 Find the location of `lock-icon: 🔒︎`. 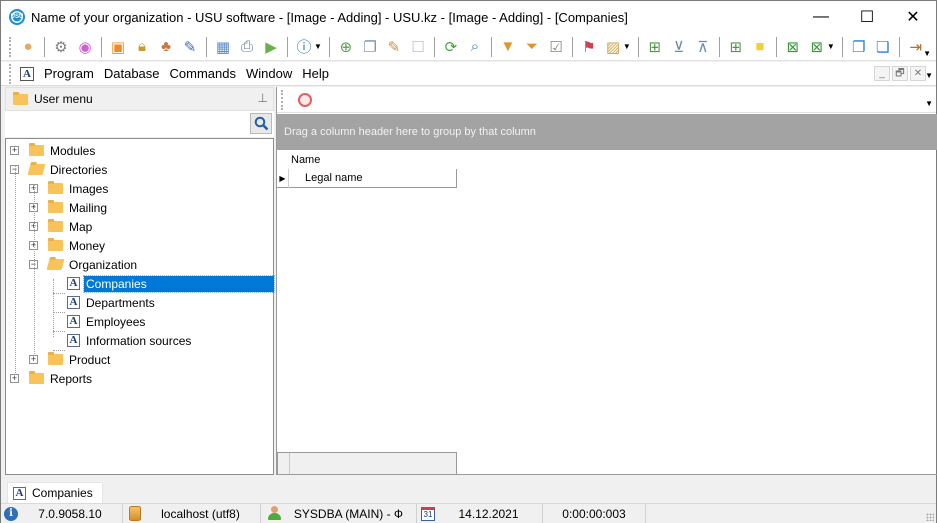

lock-icon: 🔒︎ is located at coordinates (142, 46).